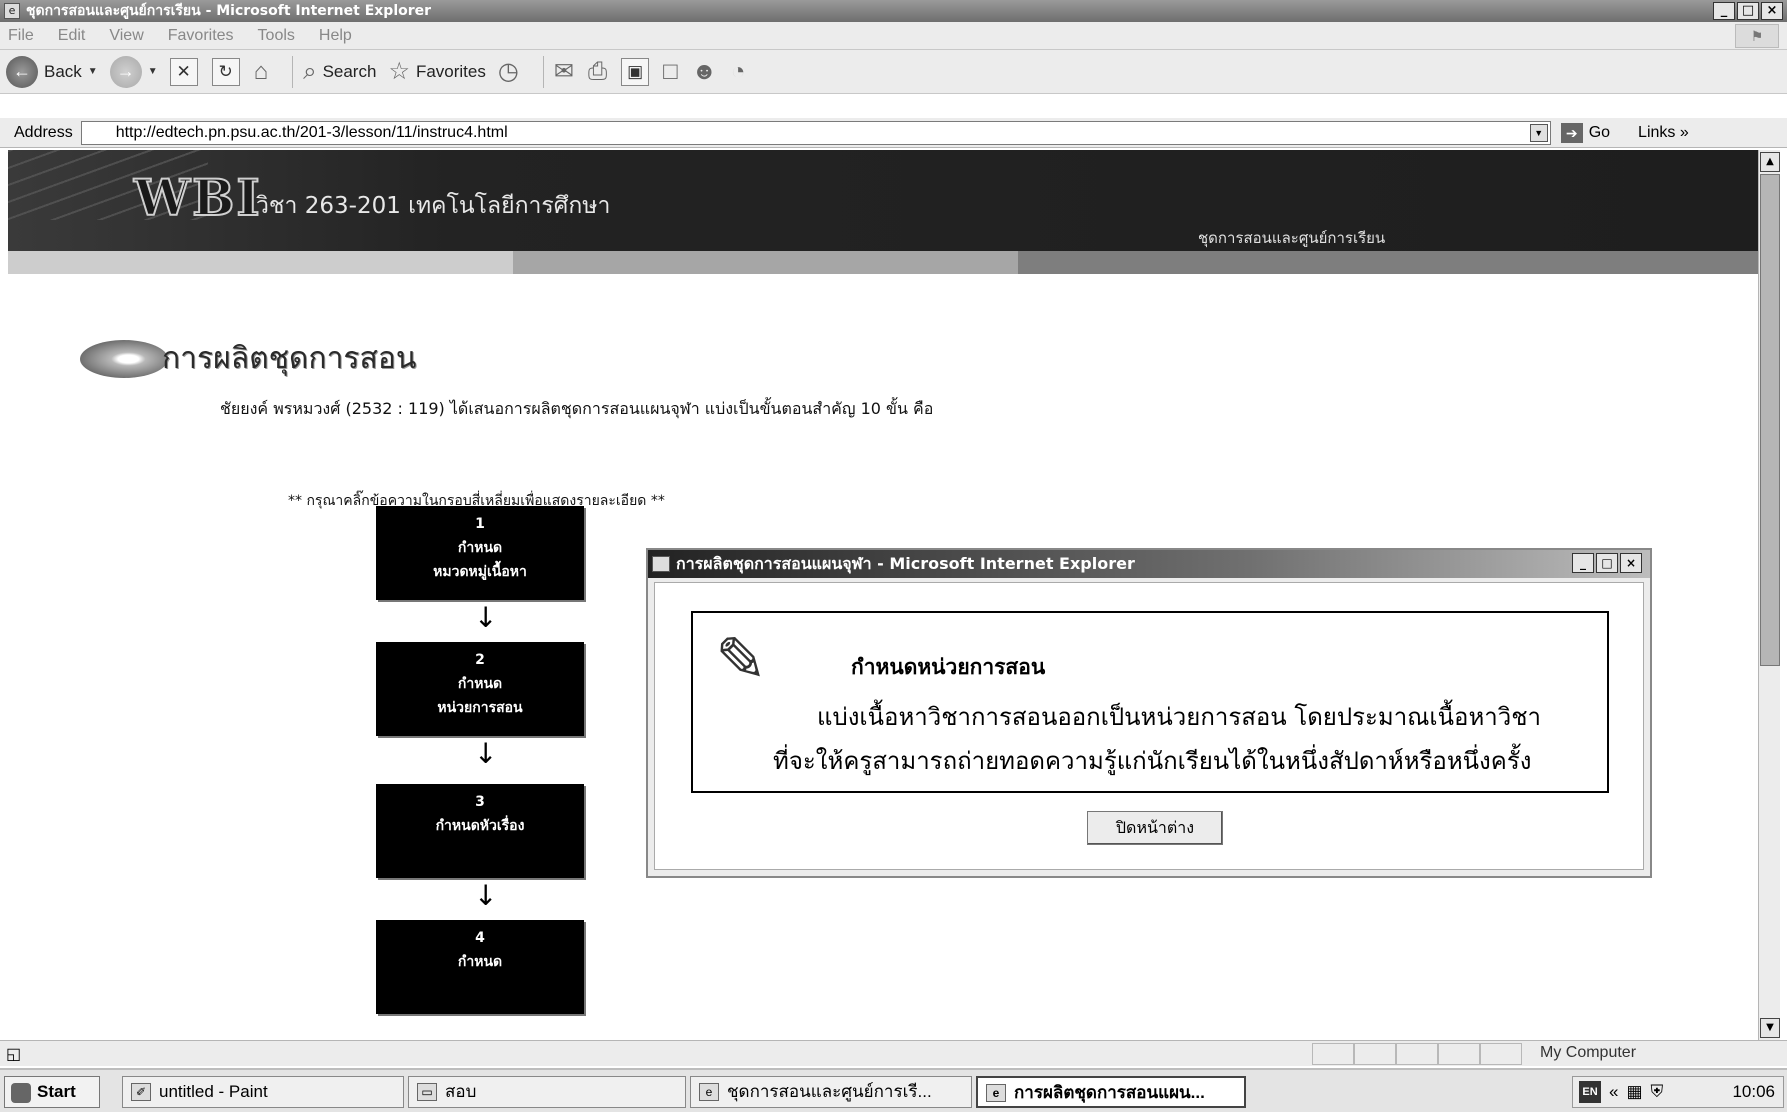  Describe the element at coordinates (1631, 563) in the screenshot. I see `popup-close-button: ×` at that location.